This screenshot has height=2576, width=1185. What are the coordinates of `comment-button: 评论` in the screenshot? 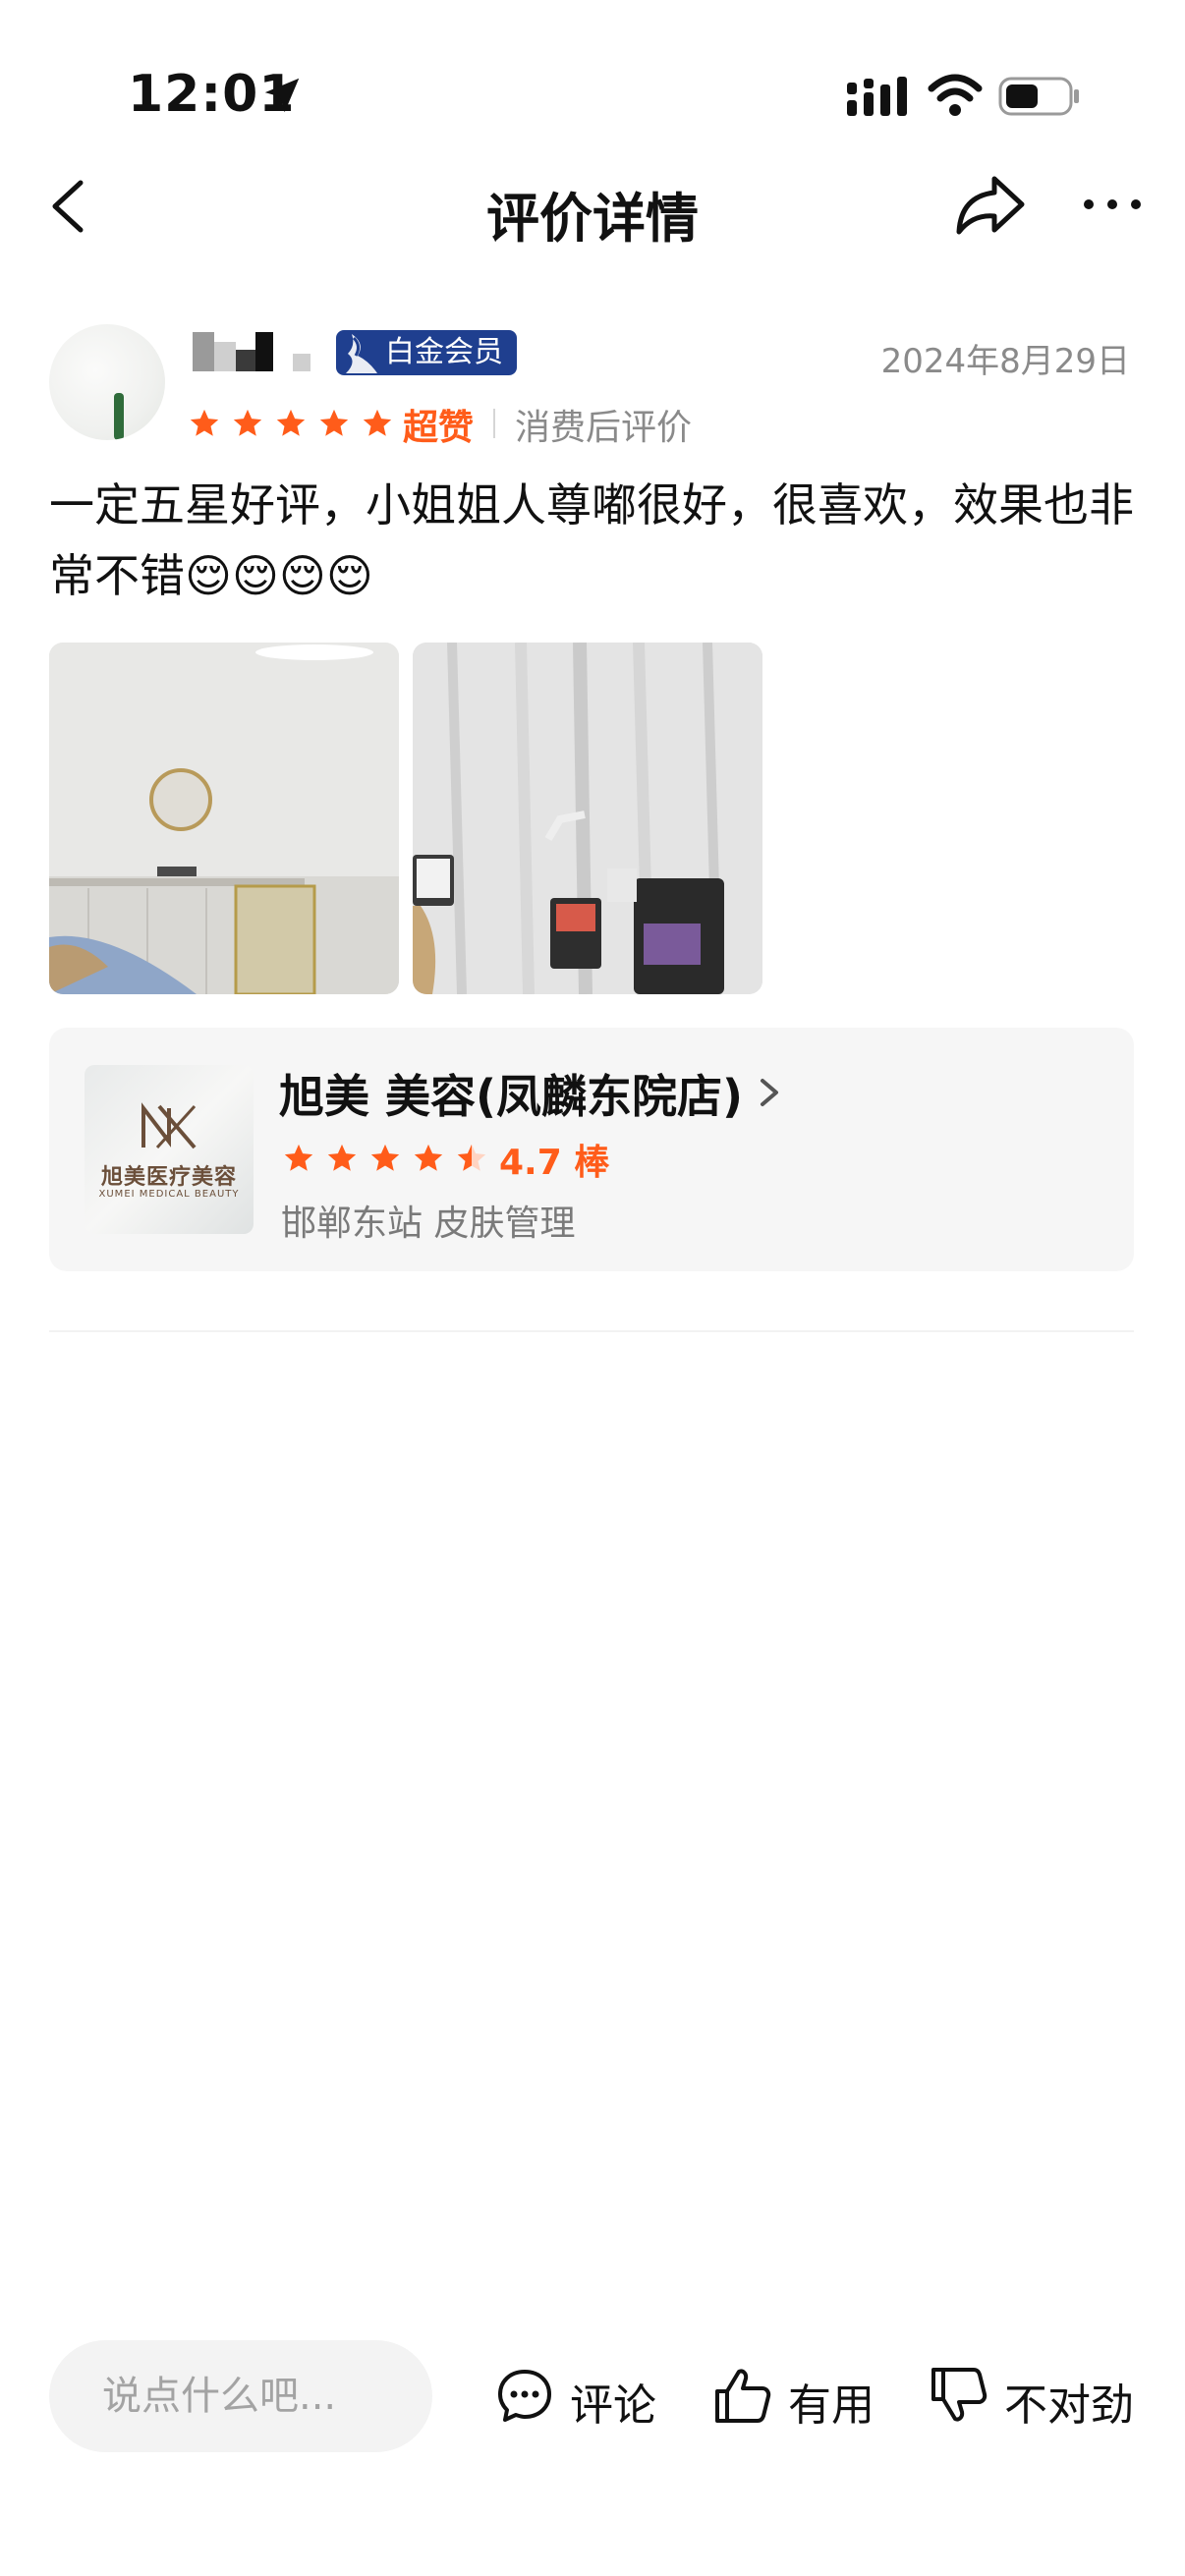 It's located at (583, 2396).